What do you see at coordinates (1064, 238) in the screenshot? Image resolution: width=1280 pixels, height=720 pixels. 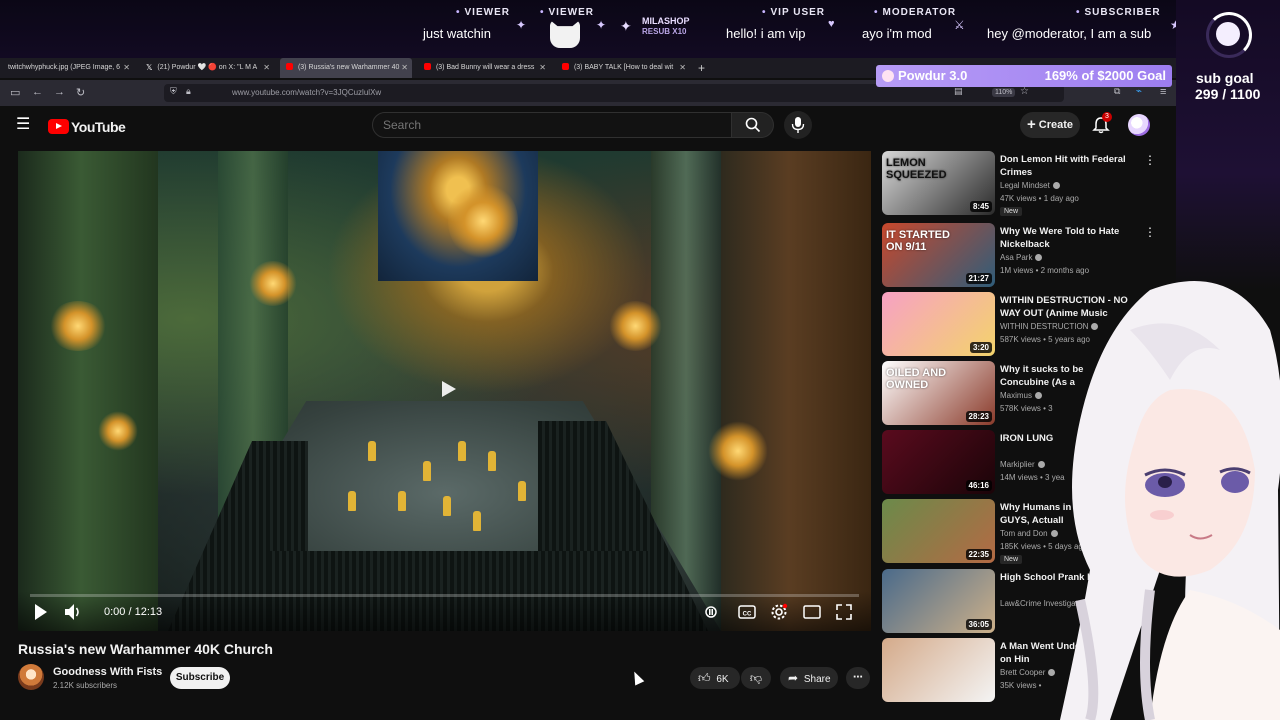 I see `recommendation-title: Why We Were Told to Hate Nickelback` at bounding box center [1064, 238].